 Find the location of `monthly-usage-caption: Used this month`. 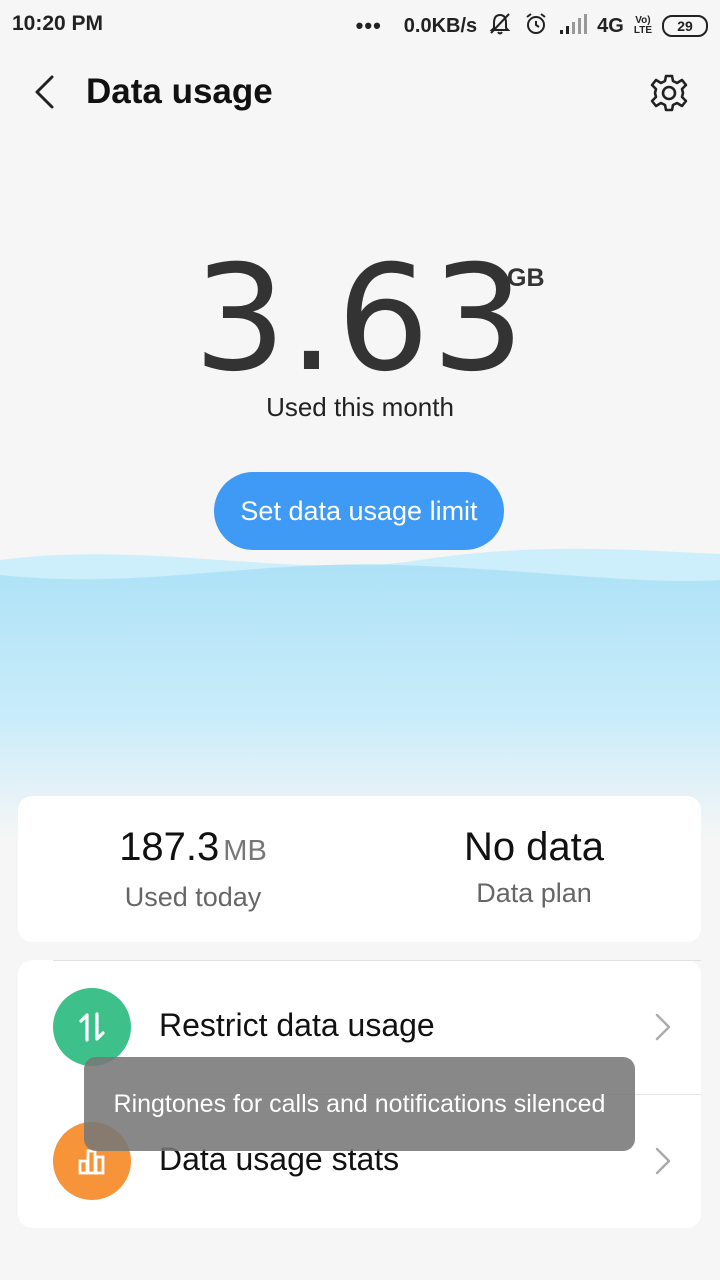

monthly-usage-caption: Used this month is located at coordinates (360, 407).